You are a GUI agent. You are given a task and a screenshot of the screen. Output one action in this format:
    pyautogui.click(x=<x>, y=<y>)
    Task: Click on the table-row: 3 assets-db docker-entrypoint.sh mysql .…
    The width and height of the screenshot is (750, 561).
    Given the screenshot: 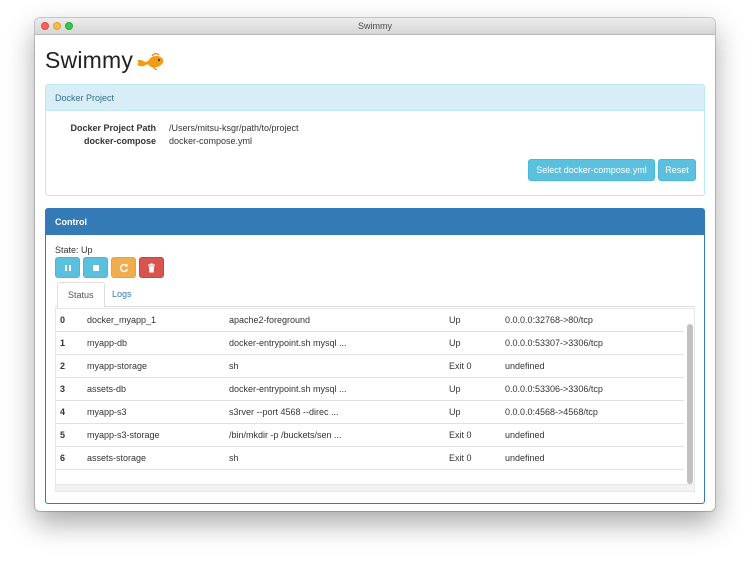 What is the action you would take?
    pyautogui.click(x=370, y=389)
    